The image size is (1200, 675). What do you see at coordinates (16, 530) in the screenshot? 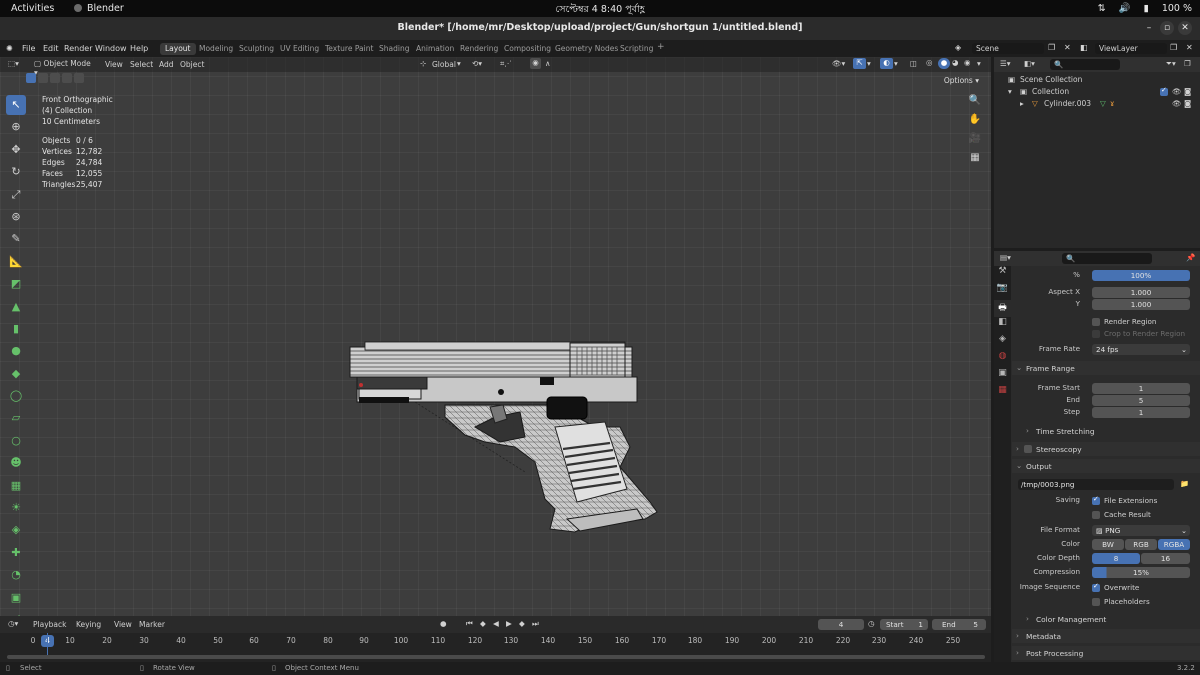
I see `add-camera-tool-icon: ◈` at bounding box center [16, 530].